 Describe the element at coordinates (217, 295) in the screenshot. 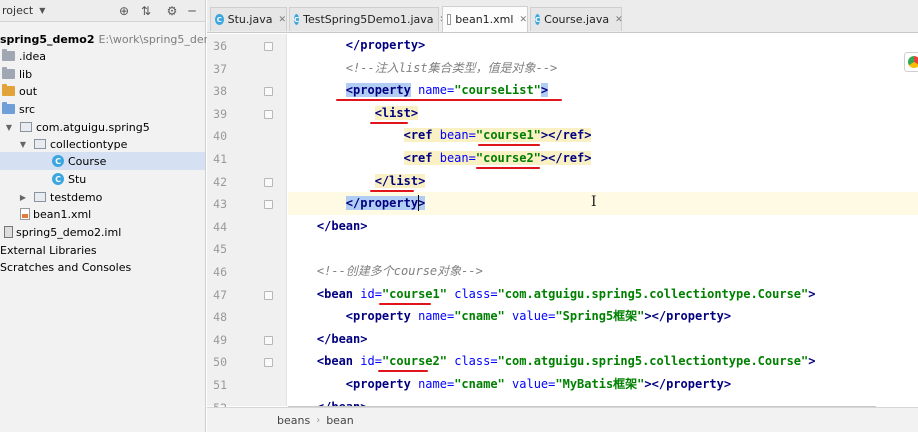

I see `line-number: 47` at that location.